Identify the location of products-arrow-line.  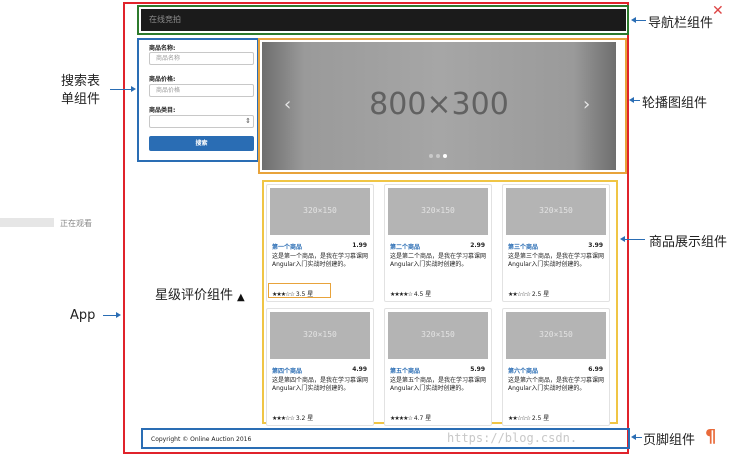
(635, 239).